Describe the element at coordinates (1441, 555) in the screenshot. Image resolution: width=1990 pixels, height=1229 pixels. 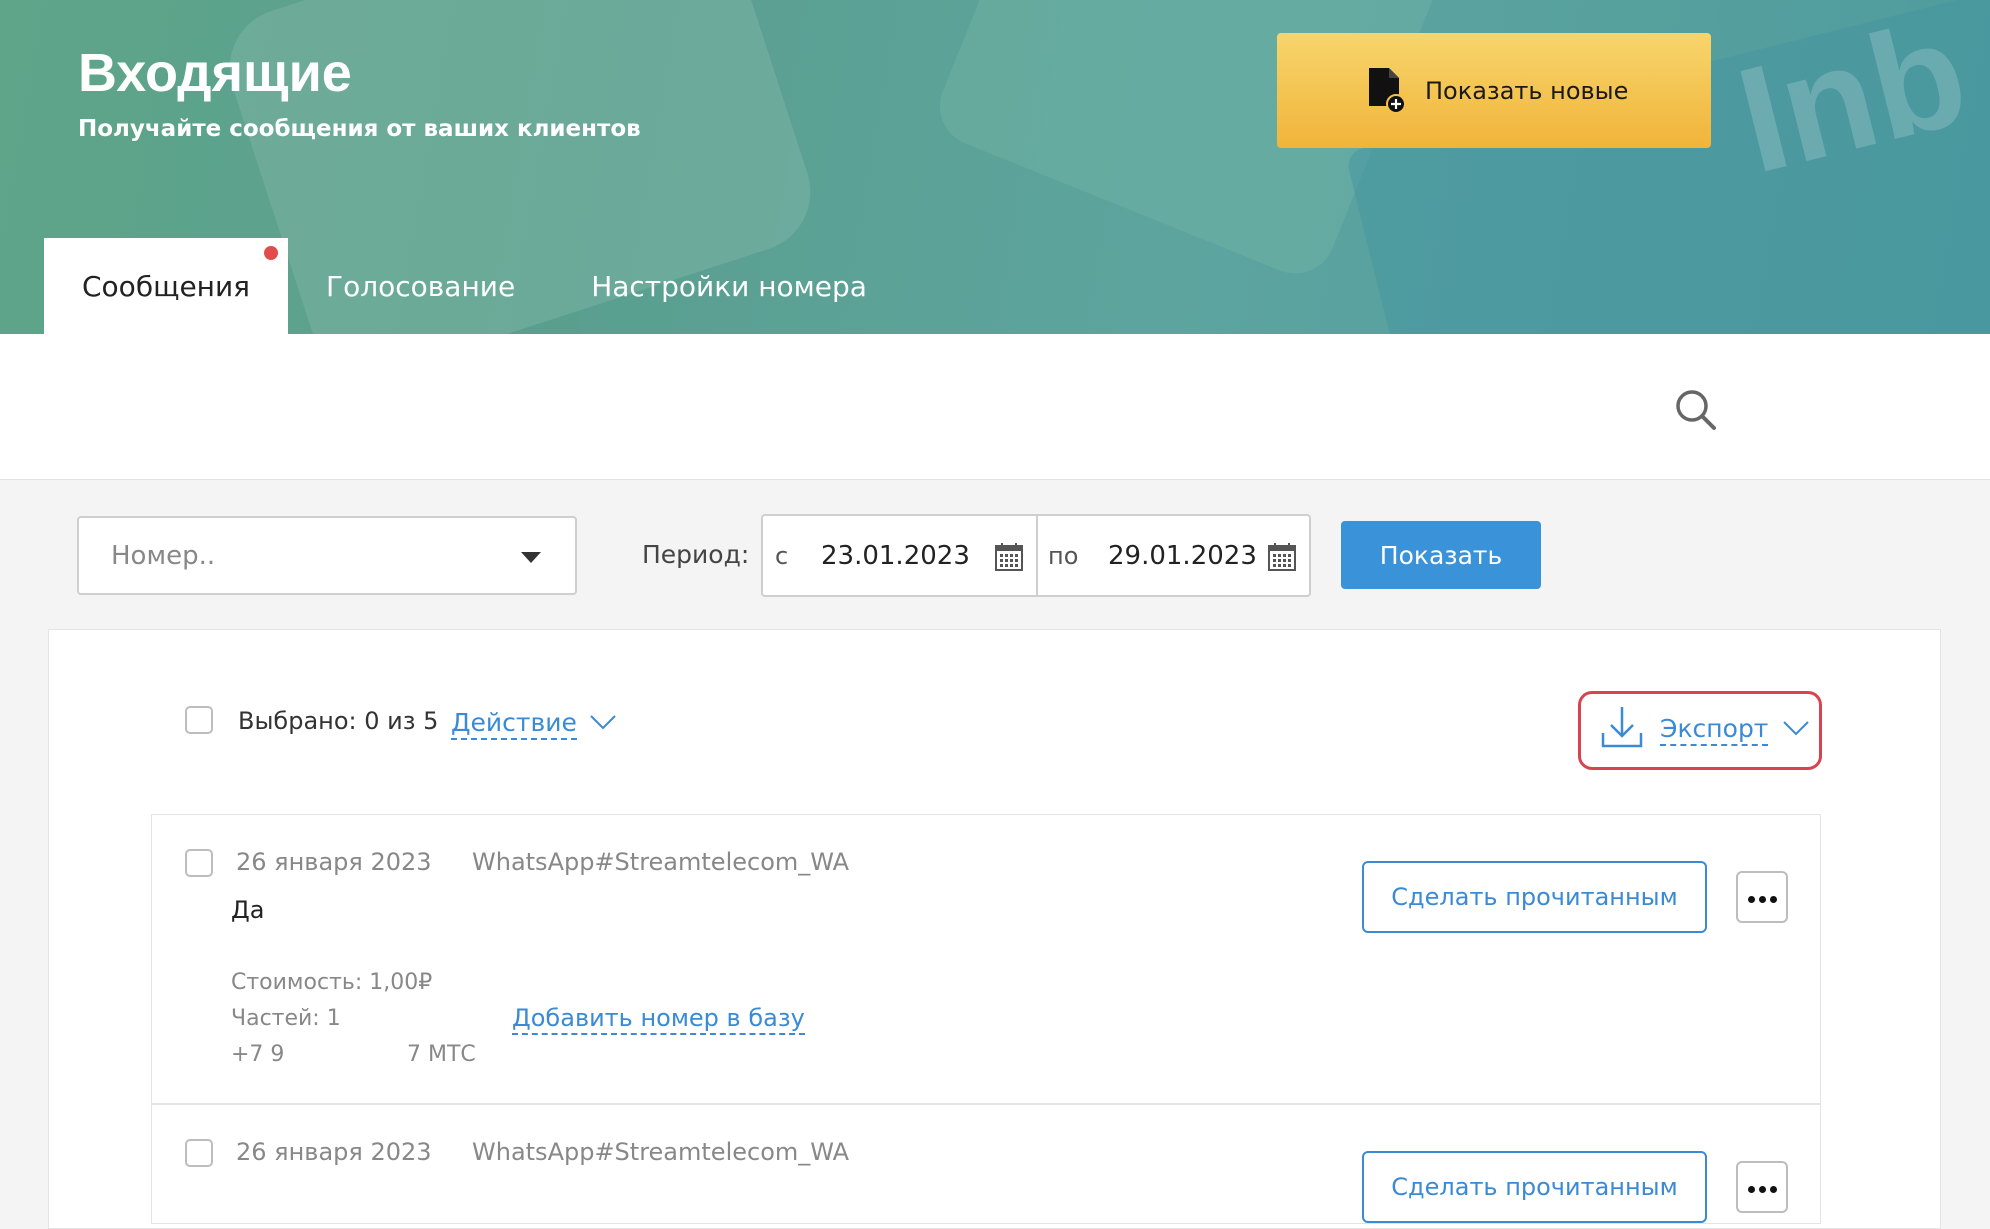
I see `show-button: Показать` at that location.